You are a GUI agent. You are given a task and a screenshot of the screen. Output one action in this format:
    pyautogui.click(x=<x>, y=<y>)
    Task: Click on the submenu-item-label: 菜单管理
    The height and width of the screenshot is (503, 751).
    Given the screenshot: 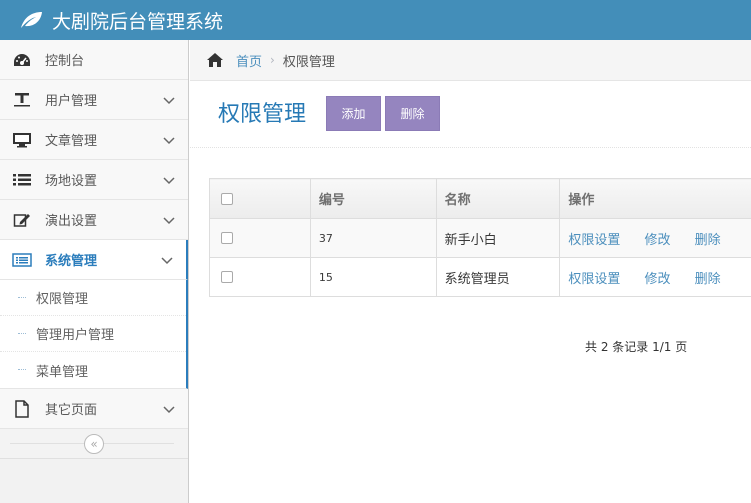 What is the action you would take?
    pyautogui.click(x=62, y=372)
    